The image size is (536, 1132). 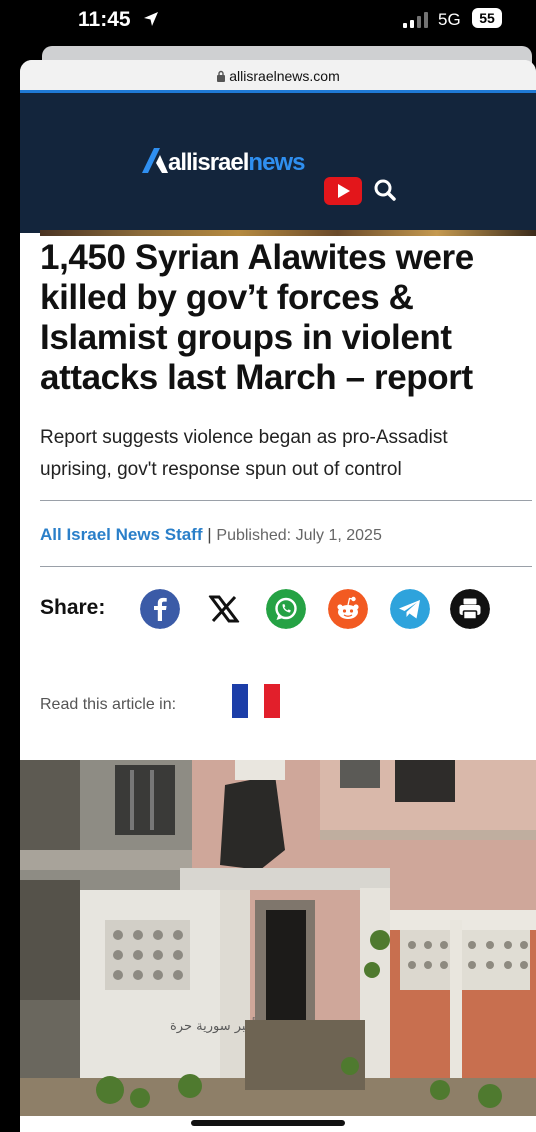 What do you see at coordinates (299, 535) in the screenshot?
I see `published-date: Published: July 1, 2025` at bounding box center [299, 535].